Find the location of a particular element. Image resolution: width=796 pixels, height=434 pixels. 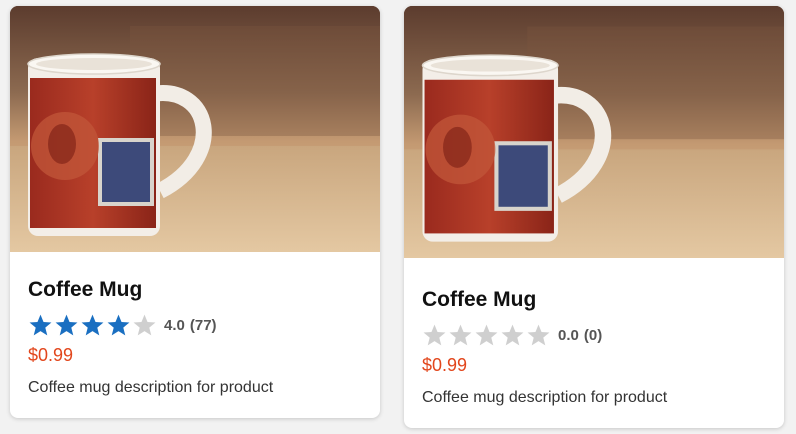

rating-value: 0.0 is located at coordinates (568, 335).